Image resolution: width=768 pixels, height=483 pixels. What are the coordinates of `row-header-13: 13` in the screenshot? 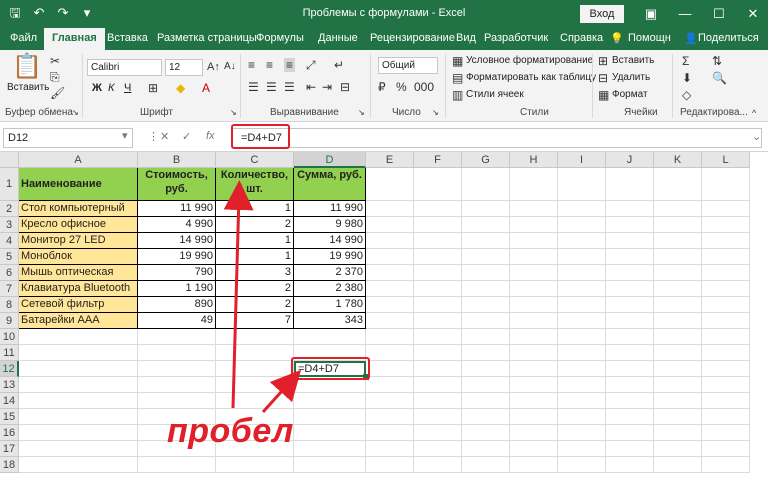 It's located at (9, 385).